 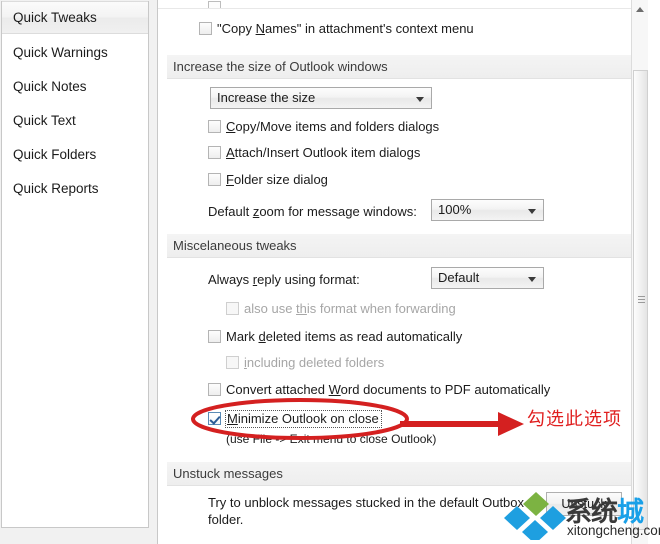 I want to click on convert-word-label-accel: W, so click(x=334, y=389).